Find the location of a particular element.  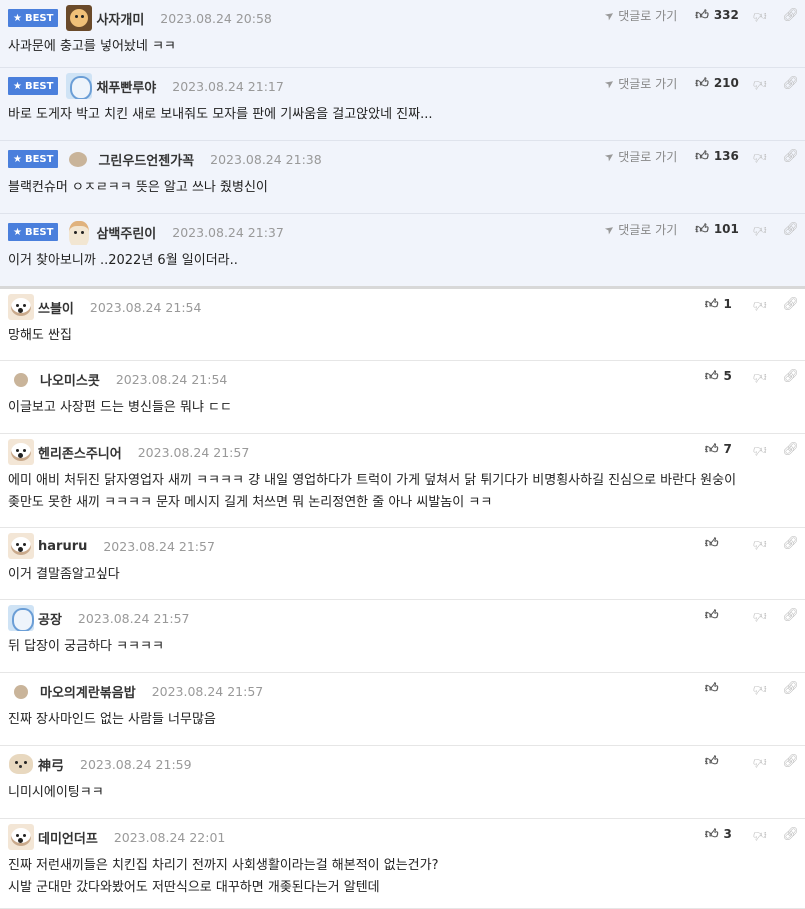

like-button: 👍︎ 136 is located at coordinates (717, 156).